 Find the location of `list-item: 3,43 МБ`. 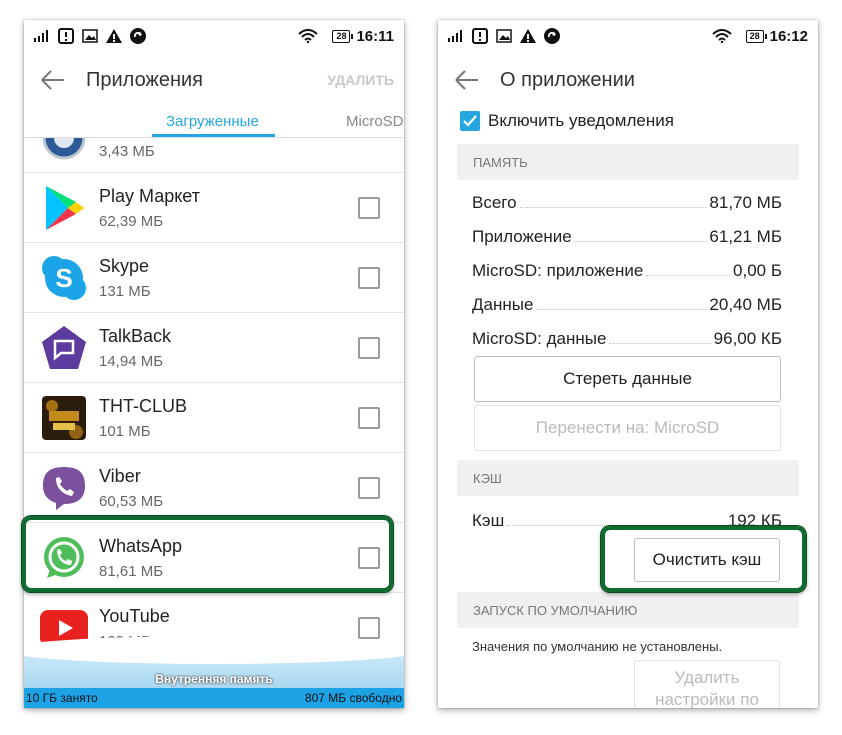

list-item: 3,43 МБ is located at coordinates (214, 155).